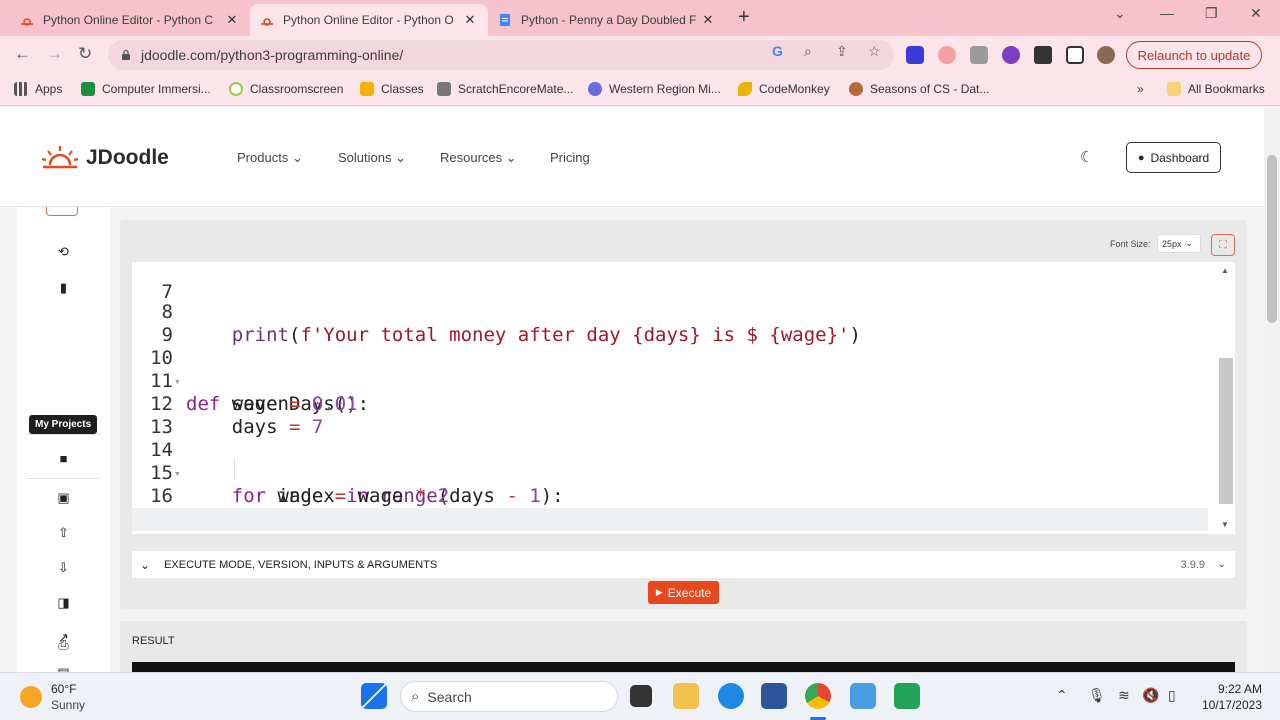  Describe the element at coordinates (808, 51) in the screenshot. I see `zoom-icon: ⌕` at that location.